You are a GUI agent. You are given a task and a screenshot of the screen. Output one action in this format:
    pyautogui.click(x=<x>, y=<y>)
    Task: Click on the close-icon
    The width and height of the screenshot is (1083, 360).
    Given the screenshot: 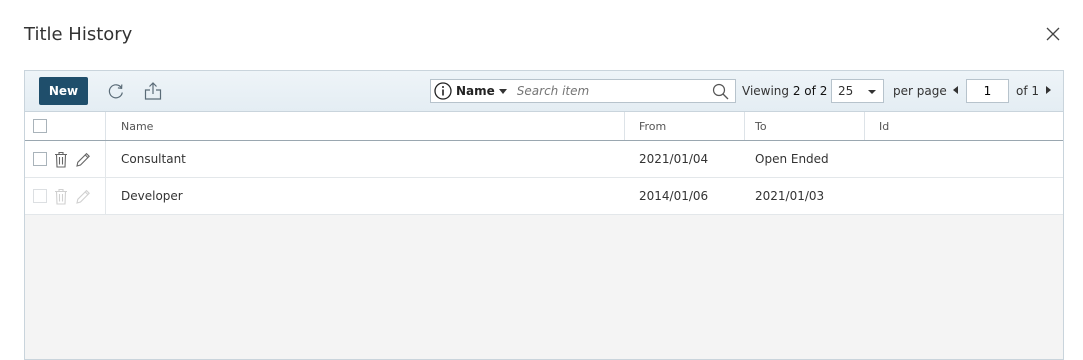 What is the action you would take?
    pyautogui.click(x=1053, y=34)
    